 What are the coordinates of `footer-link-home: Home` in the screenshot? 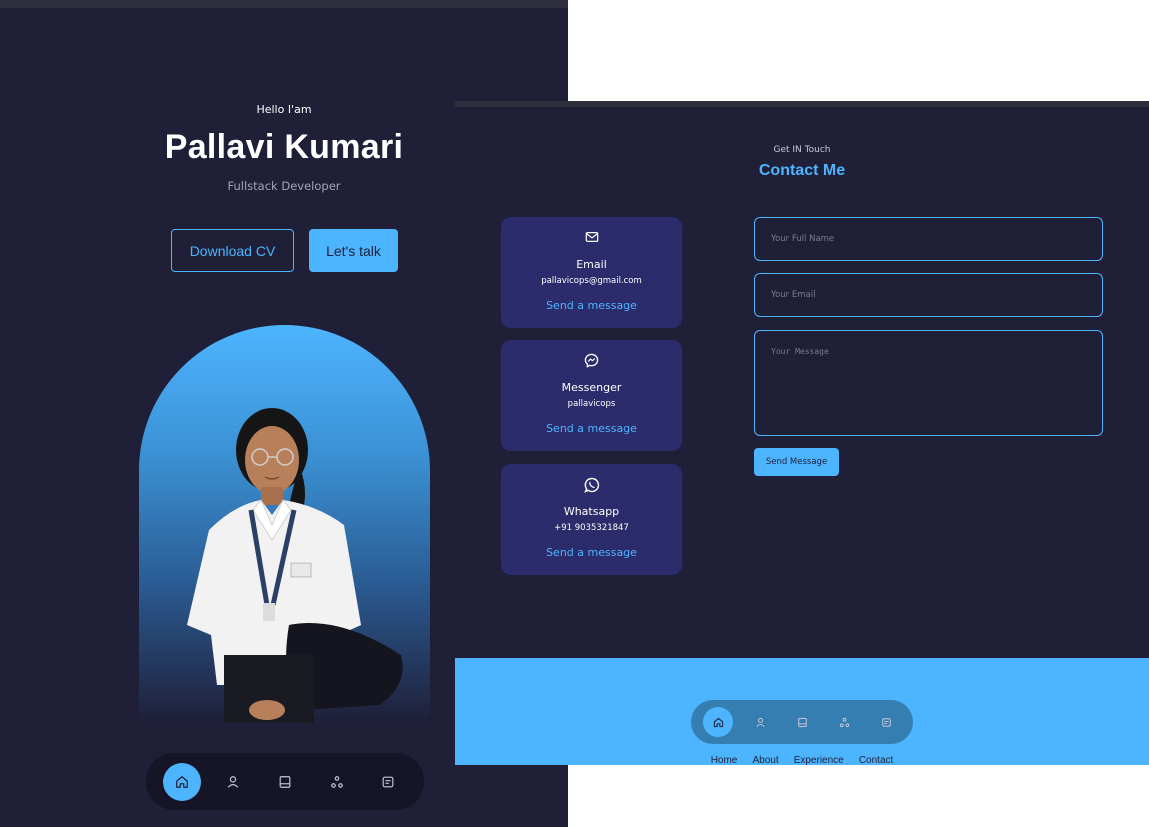 It's located at (724, 760).